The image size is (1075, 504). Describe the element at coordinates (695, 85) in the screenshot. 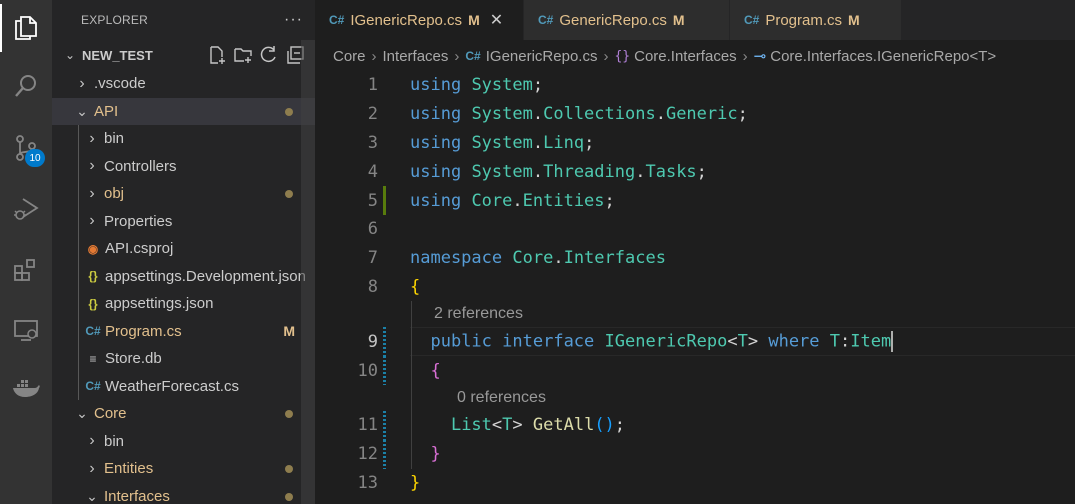

I see `code-line: 1 using System;` at that location.